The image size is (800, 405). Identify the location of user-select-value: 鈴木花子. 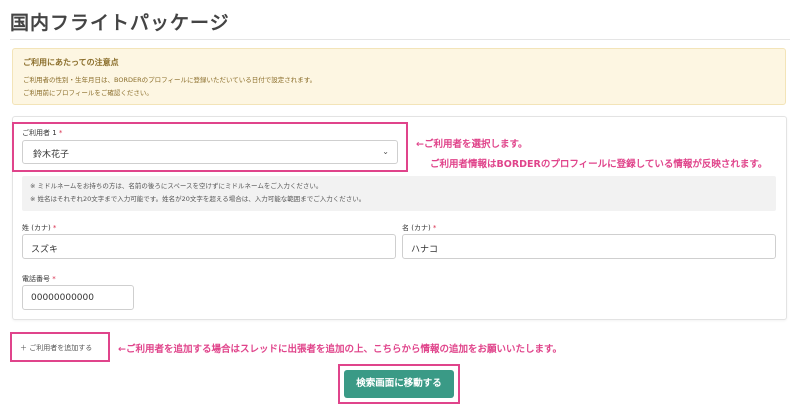
(51, 155).